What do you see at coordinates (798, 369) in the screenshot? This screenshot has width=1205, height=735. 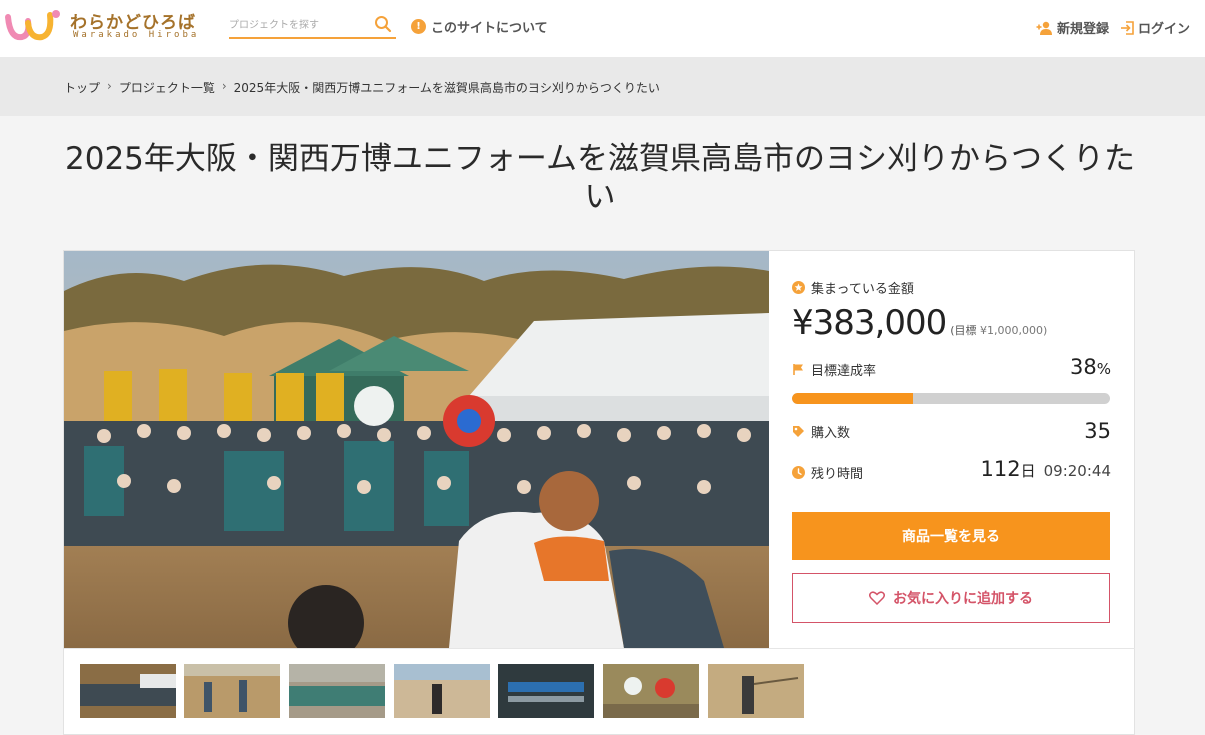 I see `flag-icon` at bounding box center [798, 369].